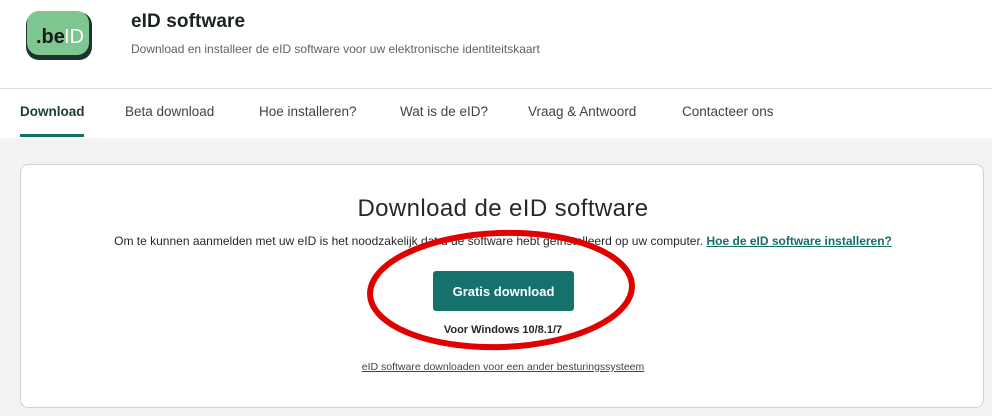  I want to click on os-note: Voor Windows 10/8.1/7, so click(503, 330).